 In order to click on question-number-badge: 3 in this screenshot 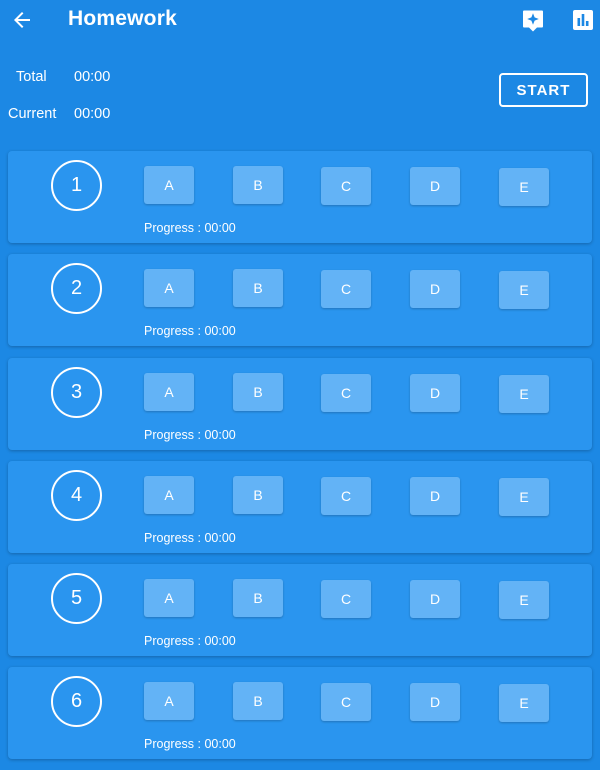, I will do `click(76, 392)`.